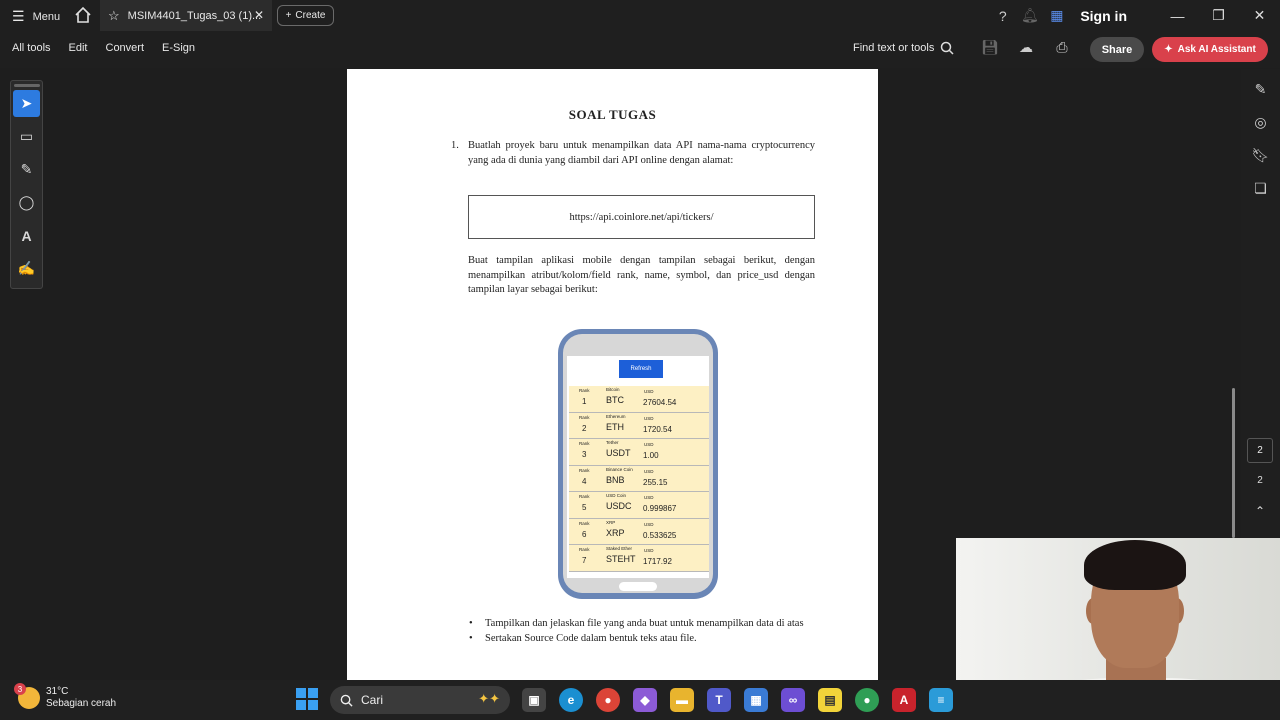 This screenshot has width=1280, height=720. What do you see at coordinates (1177, 16) in the screenshot?
I see `minimize-icon: —` at bounding box center [1177, 16].